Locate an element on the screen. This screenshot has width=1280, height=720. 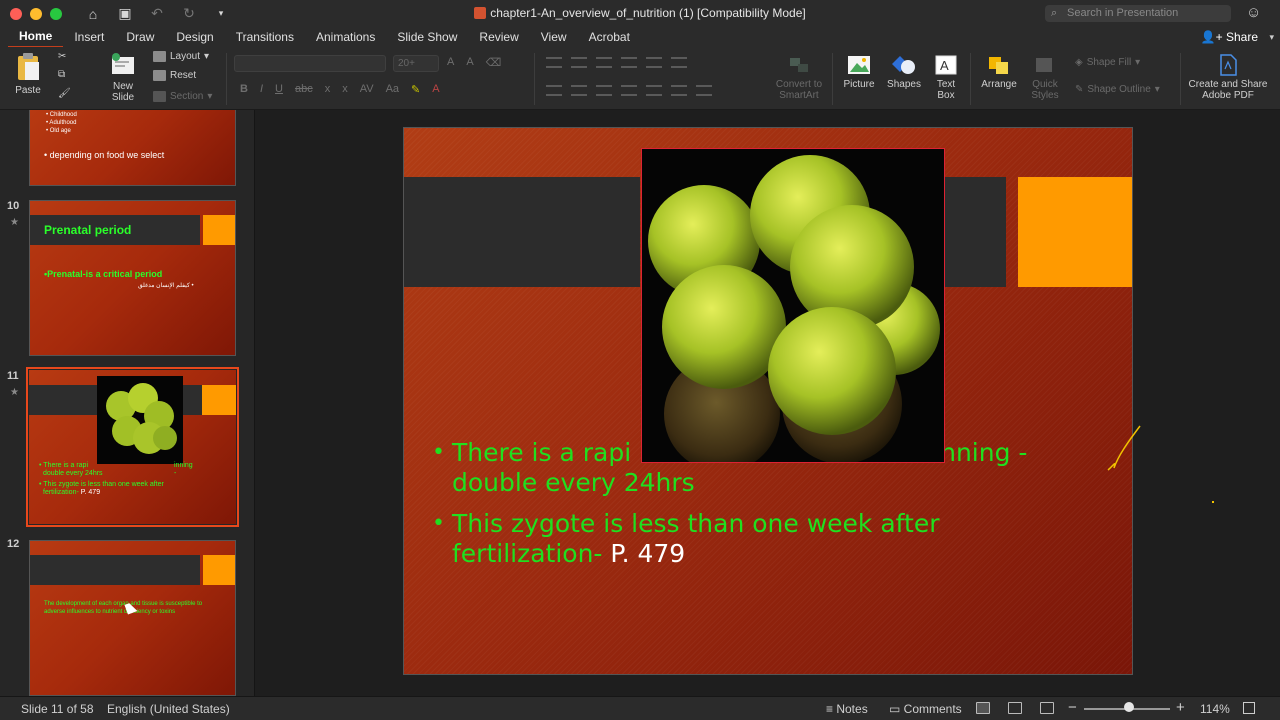
search-box: ⌕ Search in Presentation is located at coordinates (1138, 13).